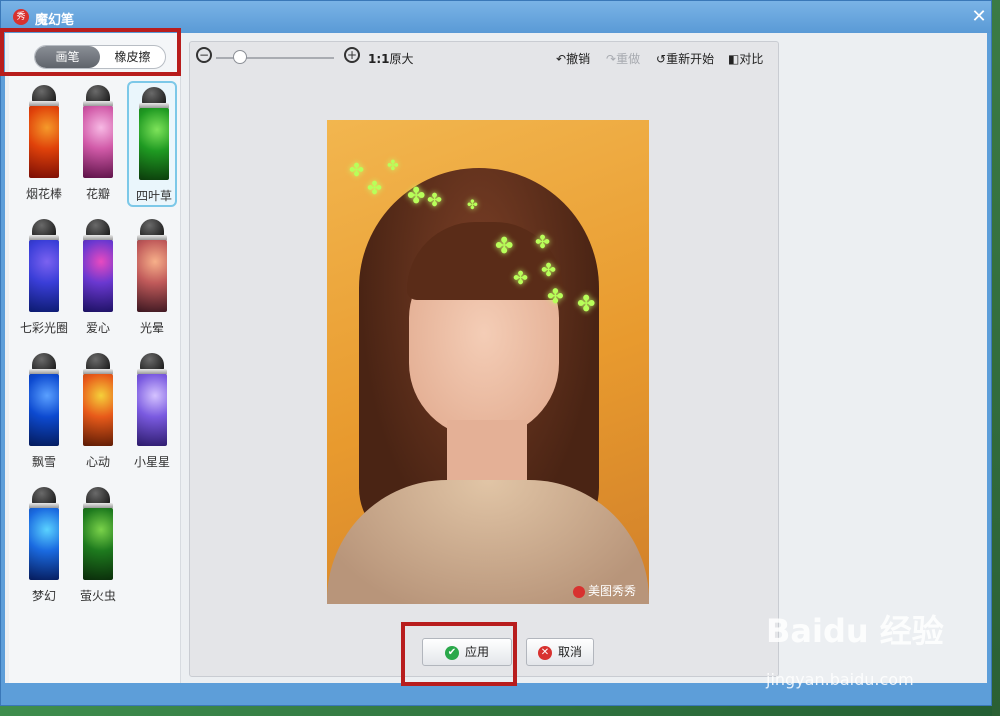 The width and height of the screenshot is (1000, 716). What do you see at coordinates (151, 328) in the screenshot?
I see `brush-label: 光晕` at bounding box center [151, 328].